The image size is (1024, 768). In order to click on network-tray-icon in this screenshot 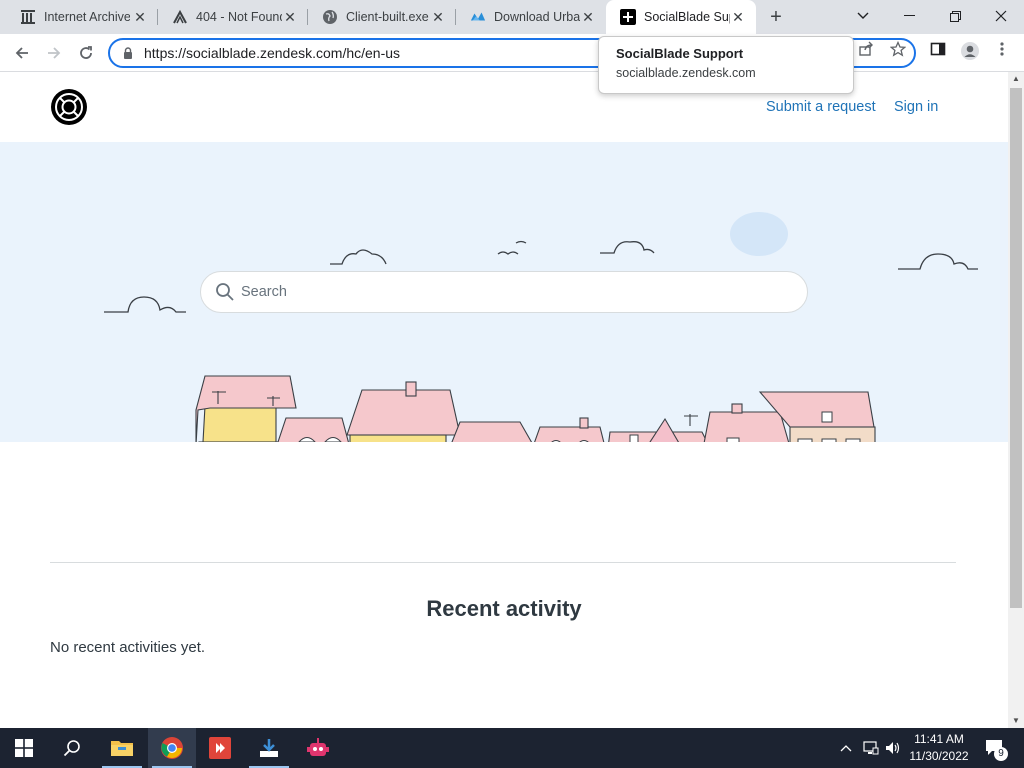, I will do `click(871, 748)`.